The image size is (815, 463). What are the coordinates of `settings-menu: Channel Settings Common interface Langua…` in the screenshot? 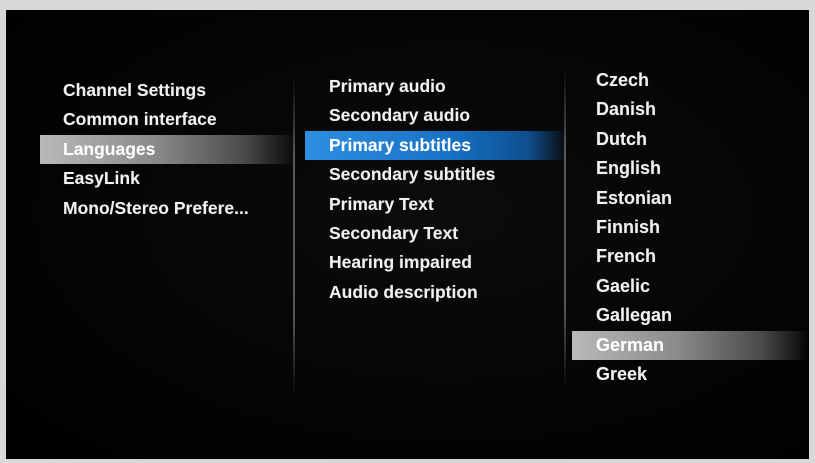 It's located at (168, 149).